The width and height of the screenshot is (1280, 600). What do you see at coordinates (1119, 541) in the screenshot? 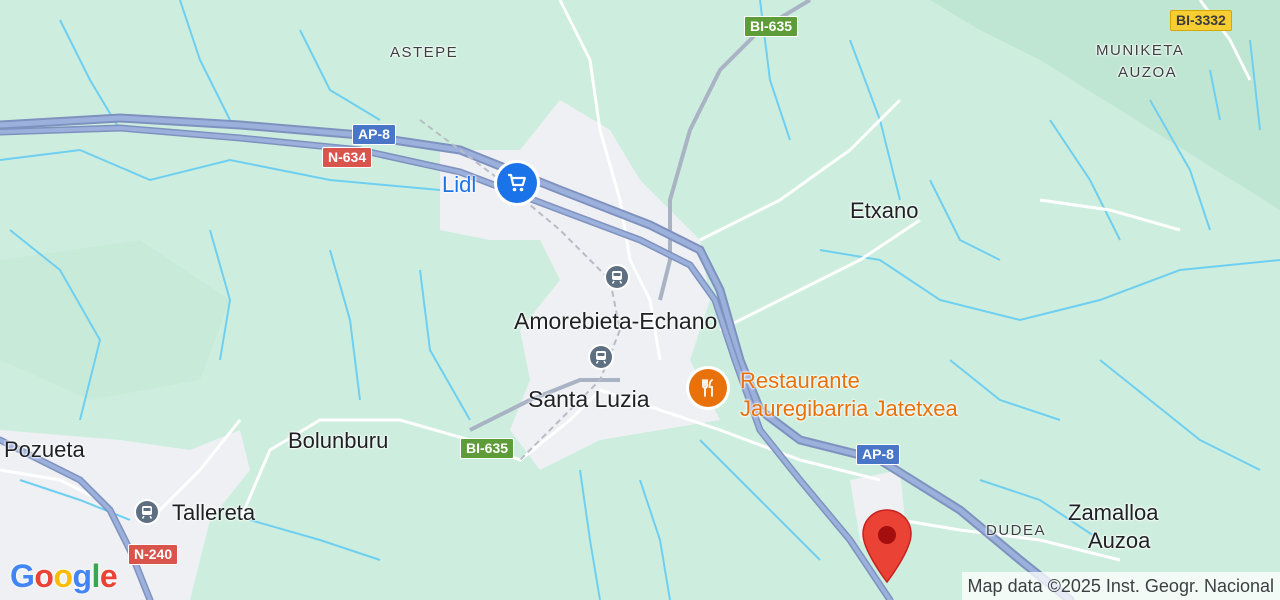
I see `place-label-zamalloa-auzoa: Auzoa` at bounding box center [1119, 541].